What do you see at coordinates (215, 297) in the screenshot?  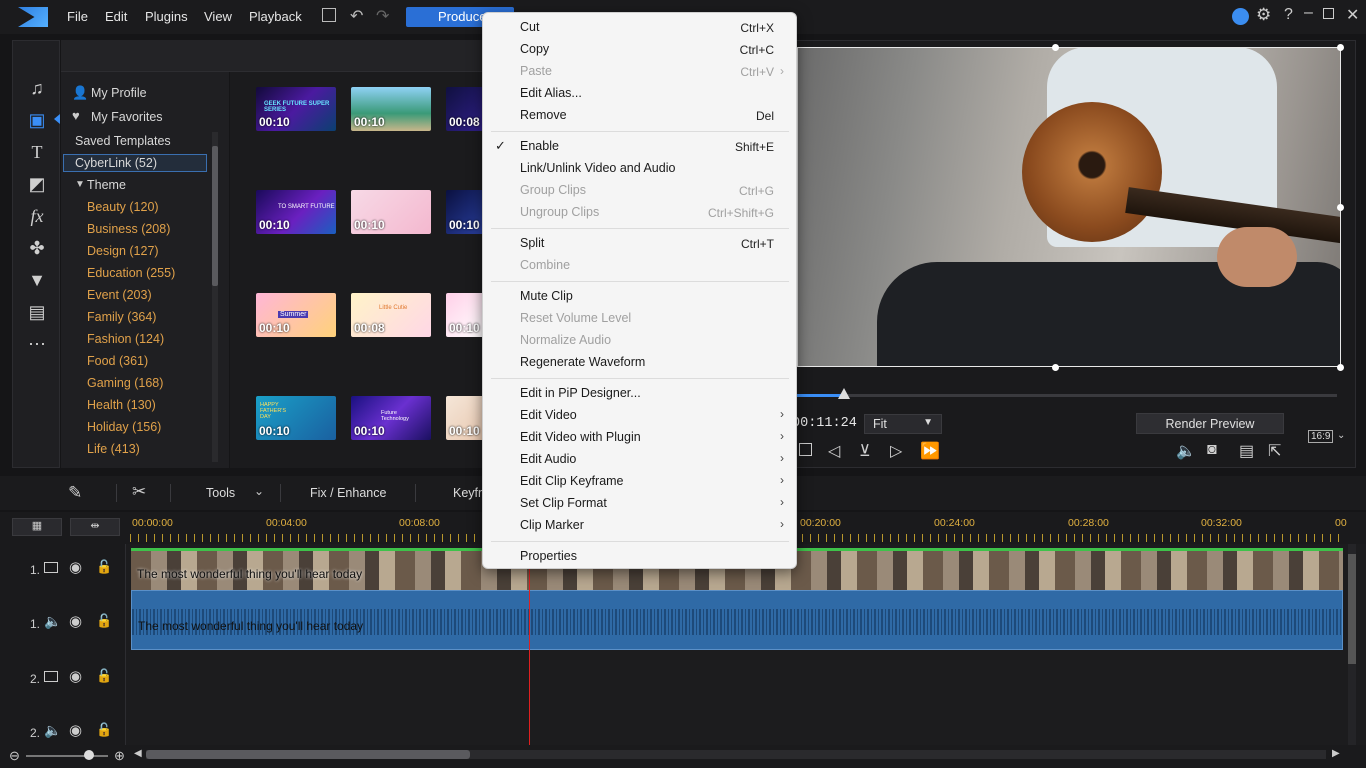 I see `tree-scrollbar` at bounding box center [215, 297].